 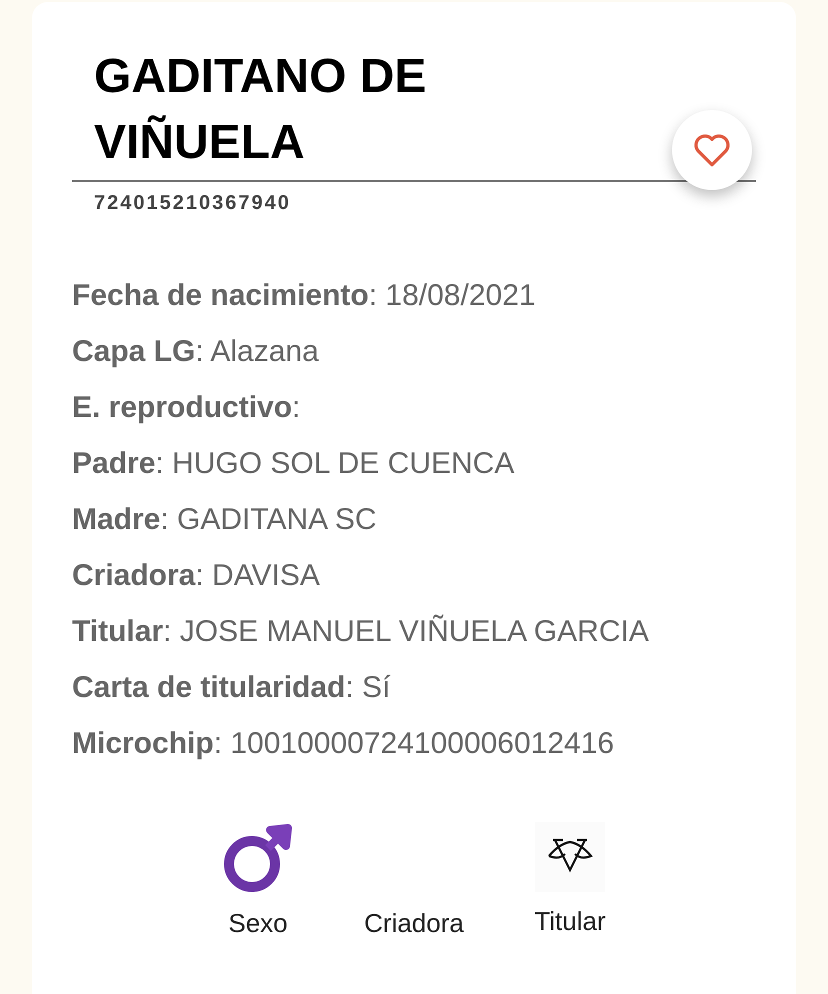 I want to click on info-line: Titular: JOSE MANUEL VIÑUELA GARCIA, so click(x=360, y=632).